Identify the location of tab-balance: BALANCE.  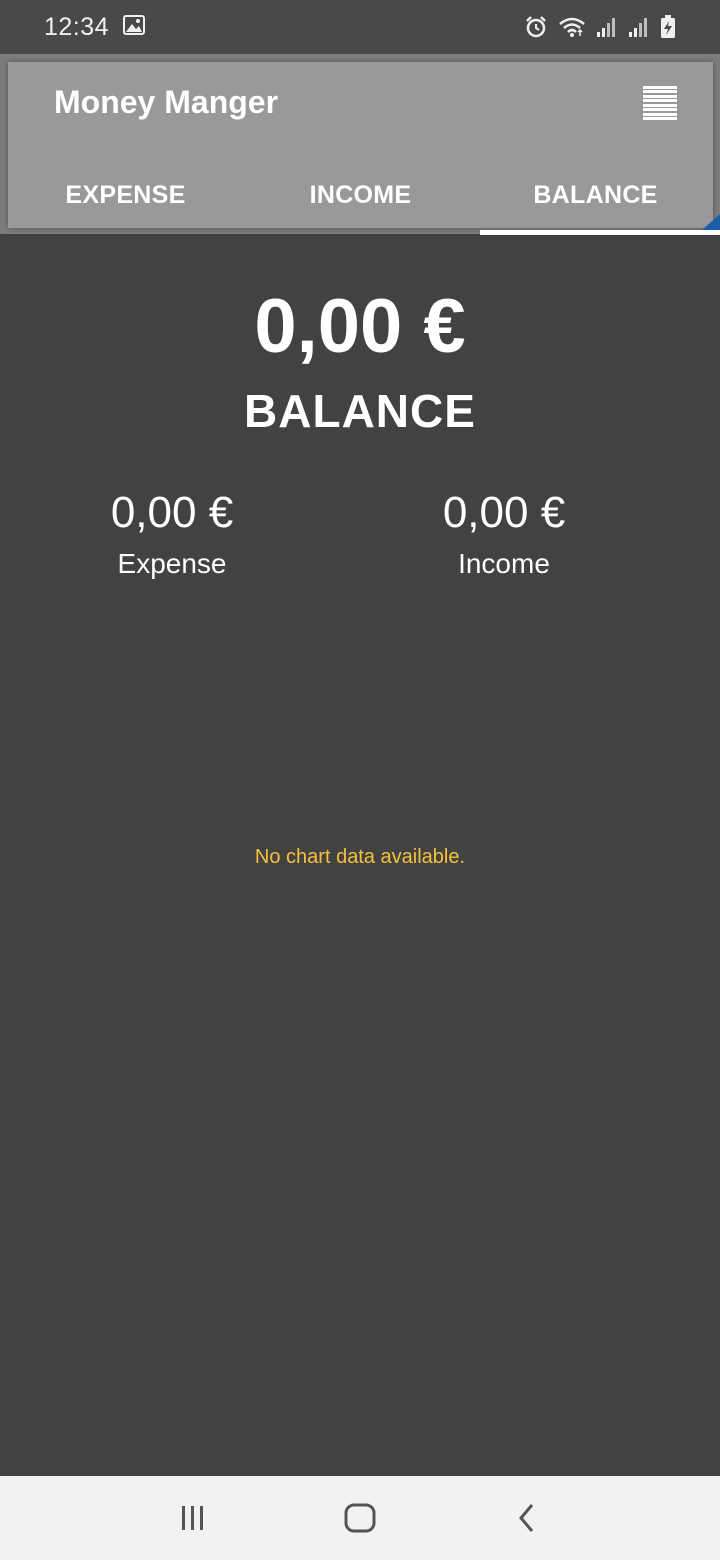
(595, 195).